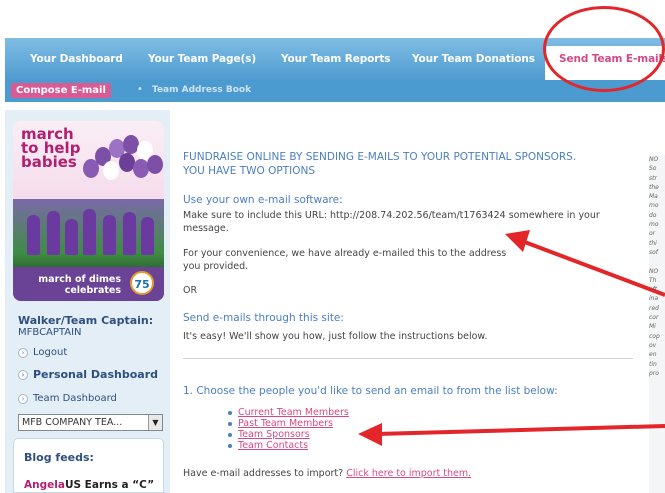  What do you see at coordinates (653, 290) in the screenshot?
I see `info-panel-line: aft` at bounding box center [653, 290].